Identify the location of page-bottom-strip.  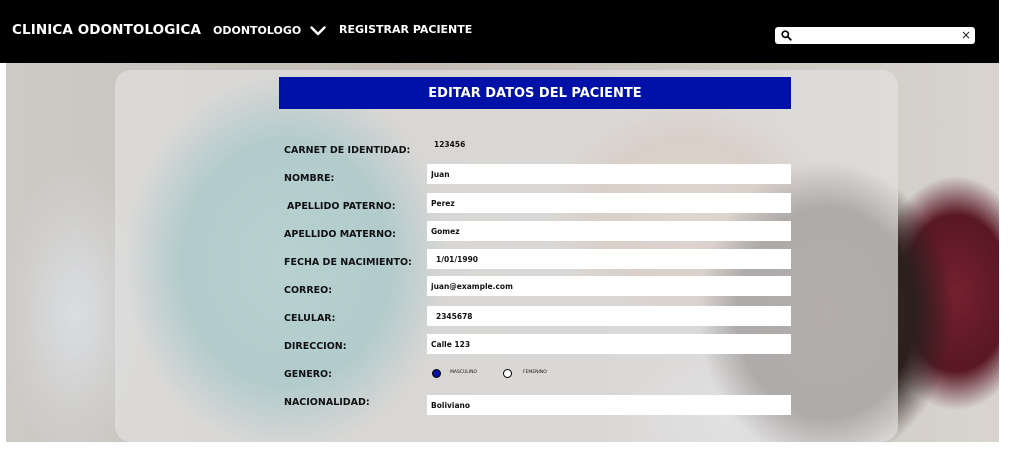
(504, 445).